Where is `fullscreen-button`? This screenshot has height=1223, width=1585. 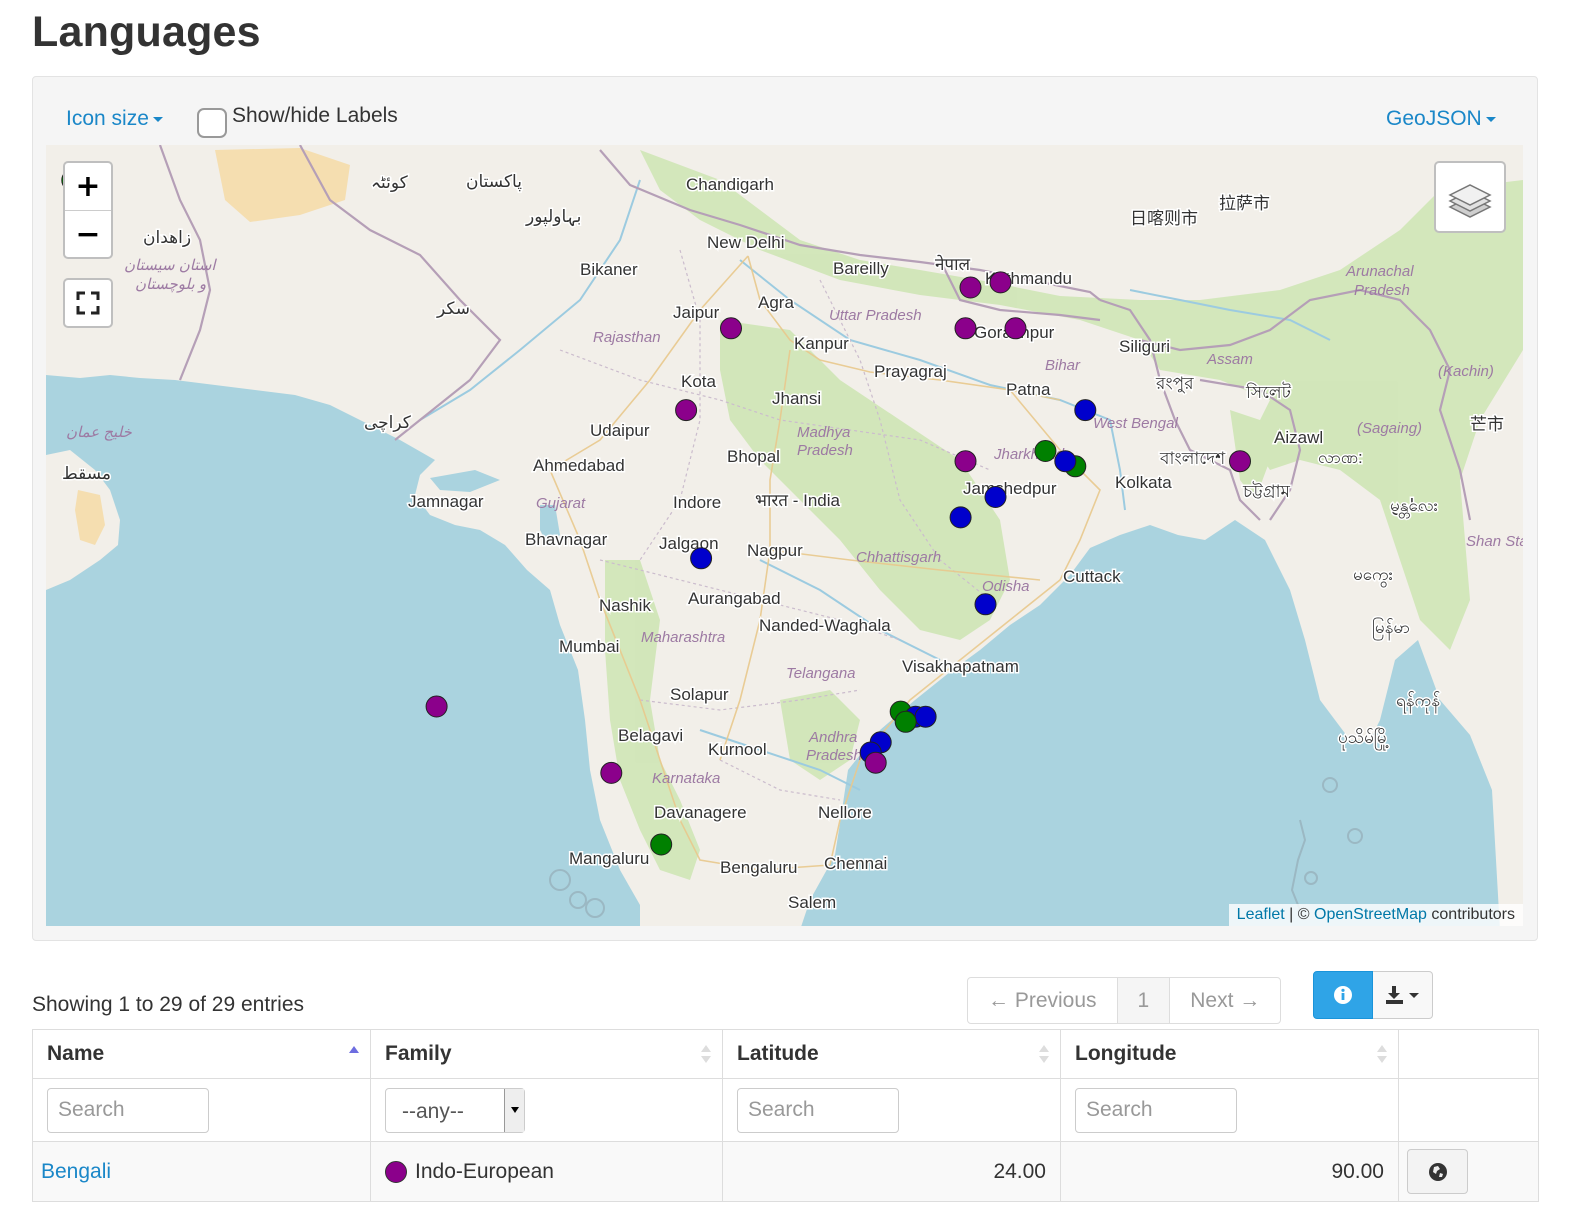
fullscreen-button is located at coordinates (88, 303).